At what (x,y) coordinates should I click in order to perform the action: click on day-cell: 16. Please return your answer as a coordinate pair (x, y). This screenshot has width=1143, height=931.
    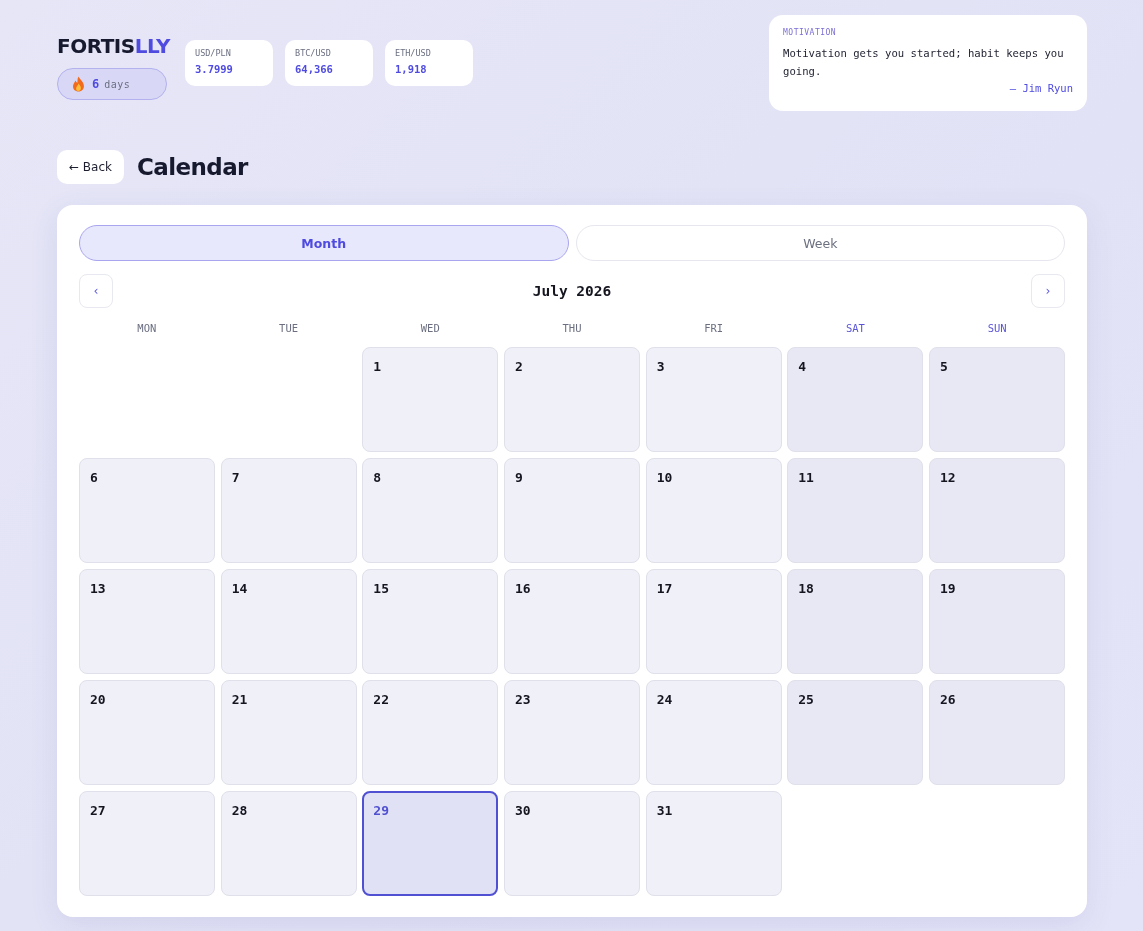
    Looking at the image, I should click on (572, 621).